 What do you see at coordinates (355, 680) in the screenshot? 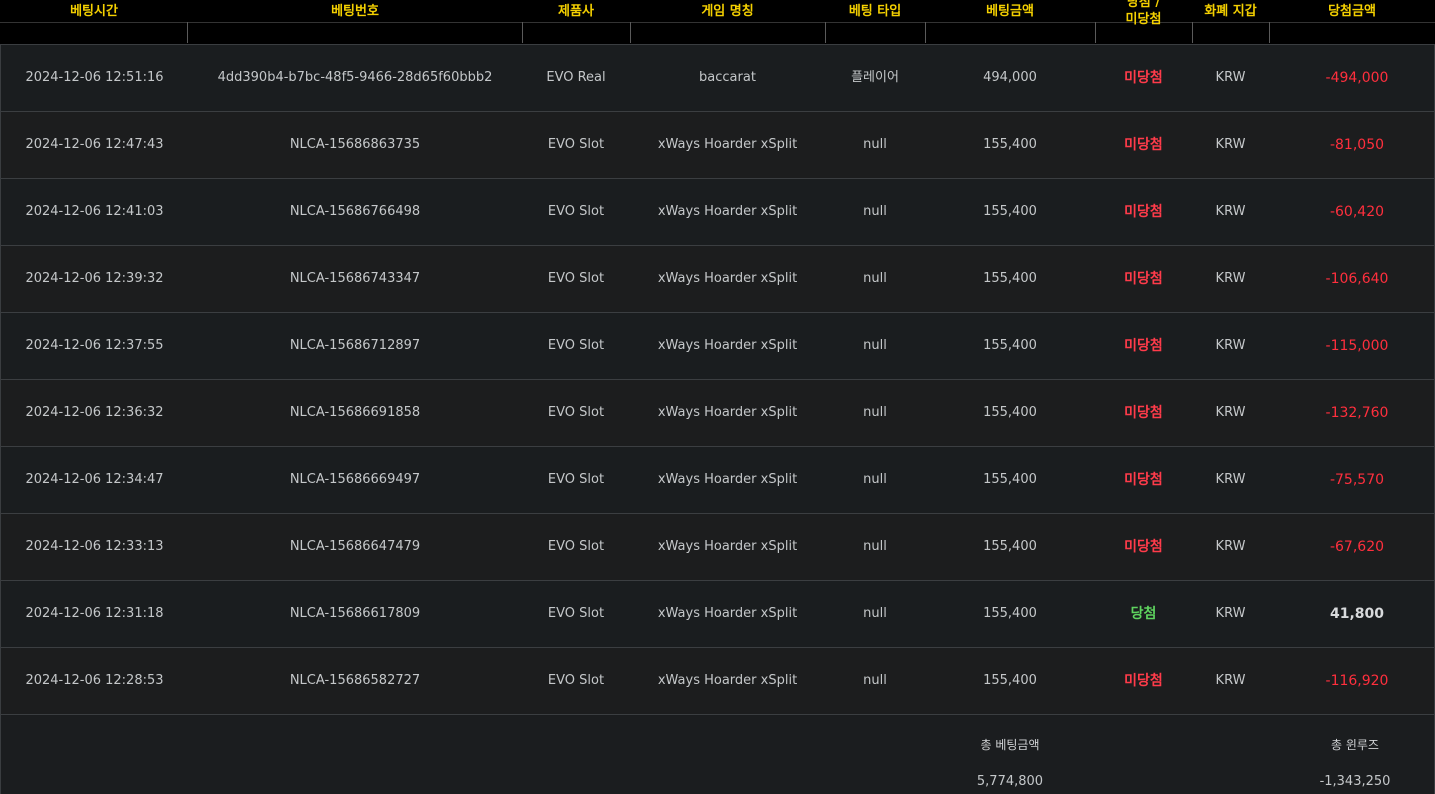
I see `cell-bet-no: NLCA-15686582727` at bounding box center [355, 680].